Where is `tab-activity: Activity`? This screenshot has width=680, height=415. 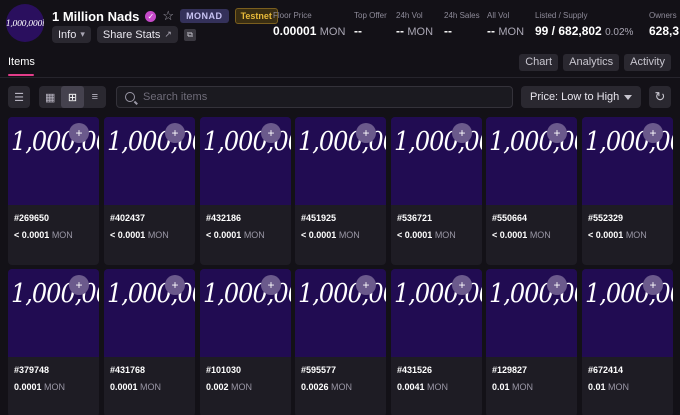
tab-activity: Activity is located at coordinates (647, 62).